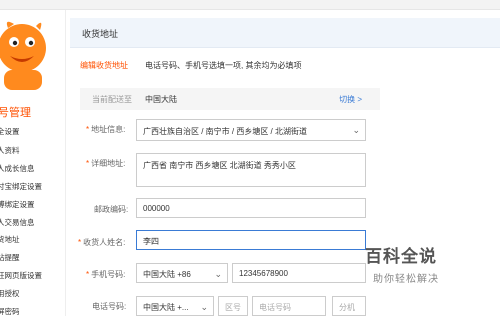 The height and width of the screenshot is (316, 500). Describe the element at coordinates (299, 273) in the screenshot. I see `mobile-number-input: 12345678900` at that location.